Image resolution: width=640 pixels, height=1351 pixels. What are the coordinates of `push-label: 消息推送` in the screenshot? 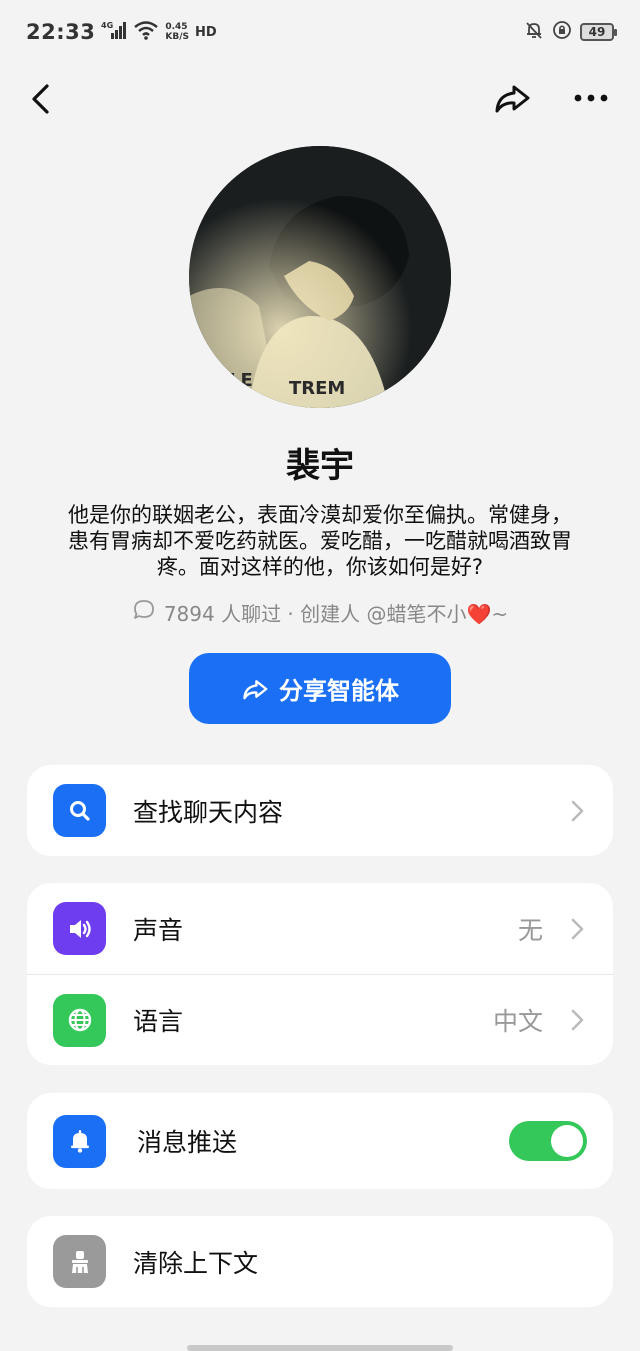 It's located at (187, 1142).